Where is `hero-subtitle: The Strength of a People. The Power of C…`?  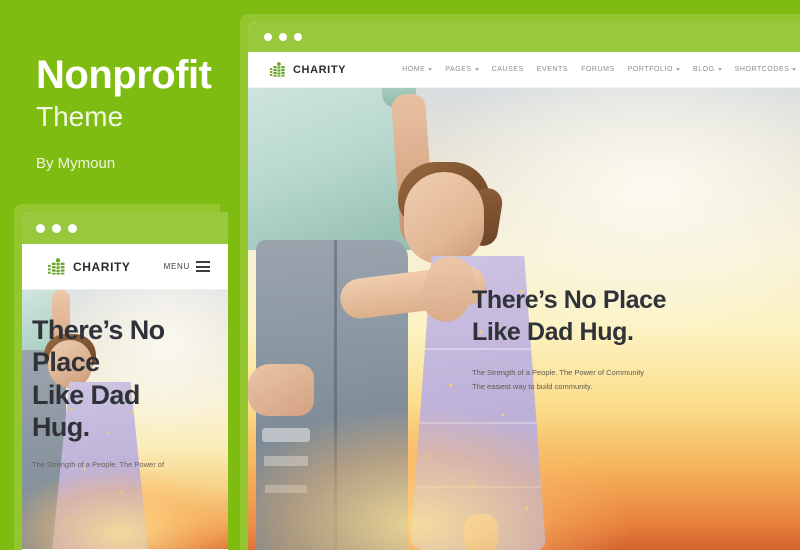 hero-subtitle: The Strength of a People. The Power of C… is located at coordinates (602, 380).